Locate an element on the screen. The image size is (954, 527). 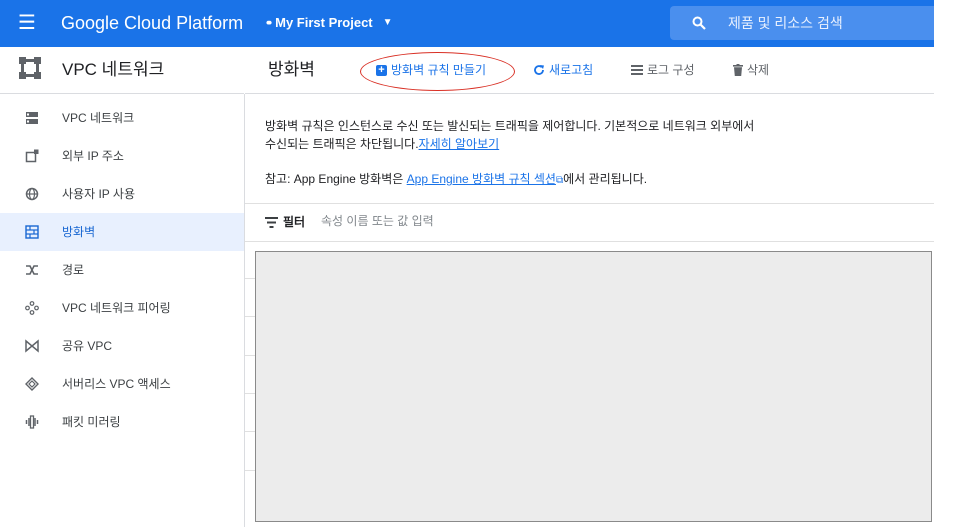
search-bar is located at coordinates (802, 23).